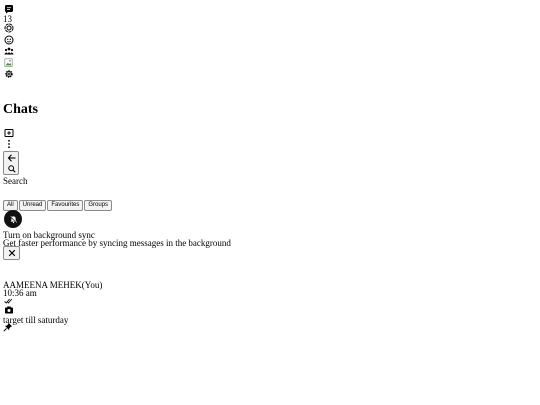 The image size is (540, 405). Describe the element at coordinates (98, 205) in the screenshot. I see `filter-groups: Groups` at that location.